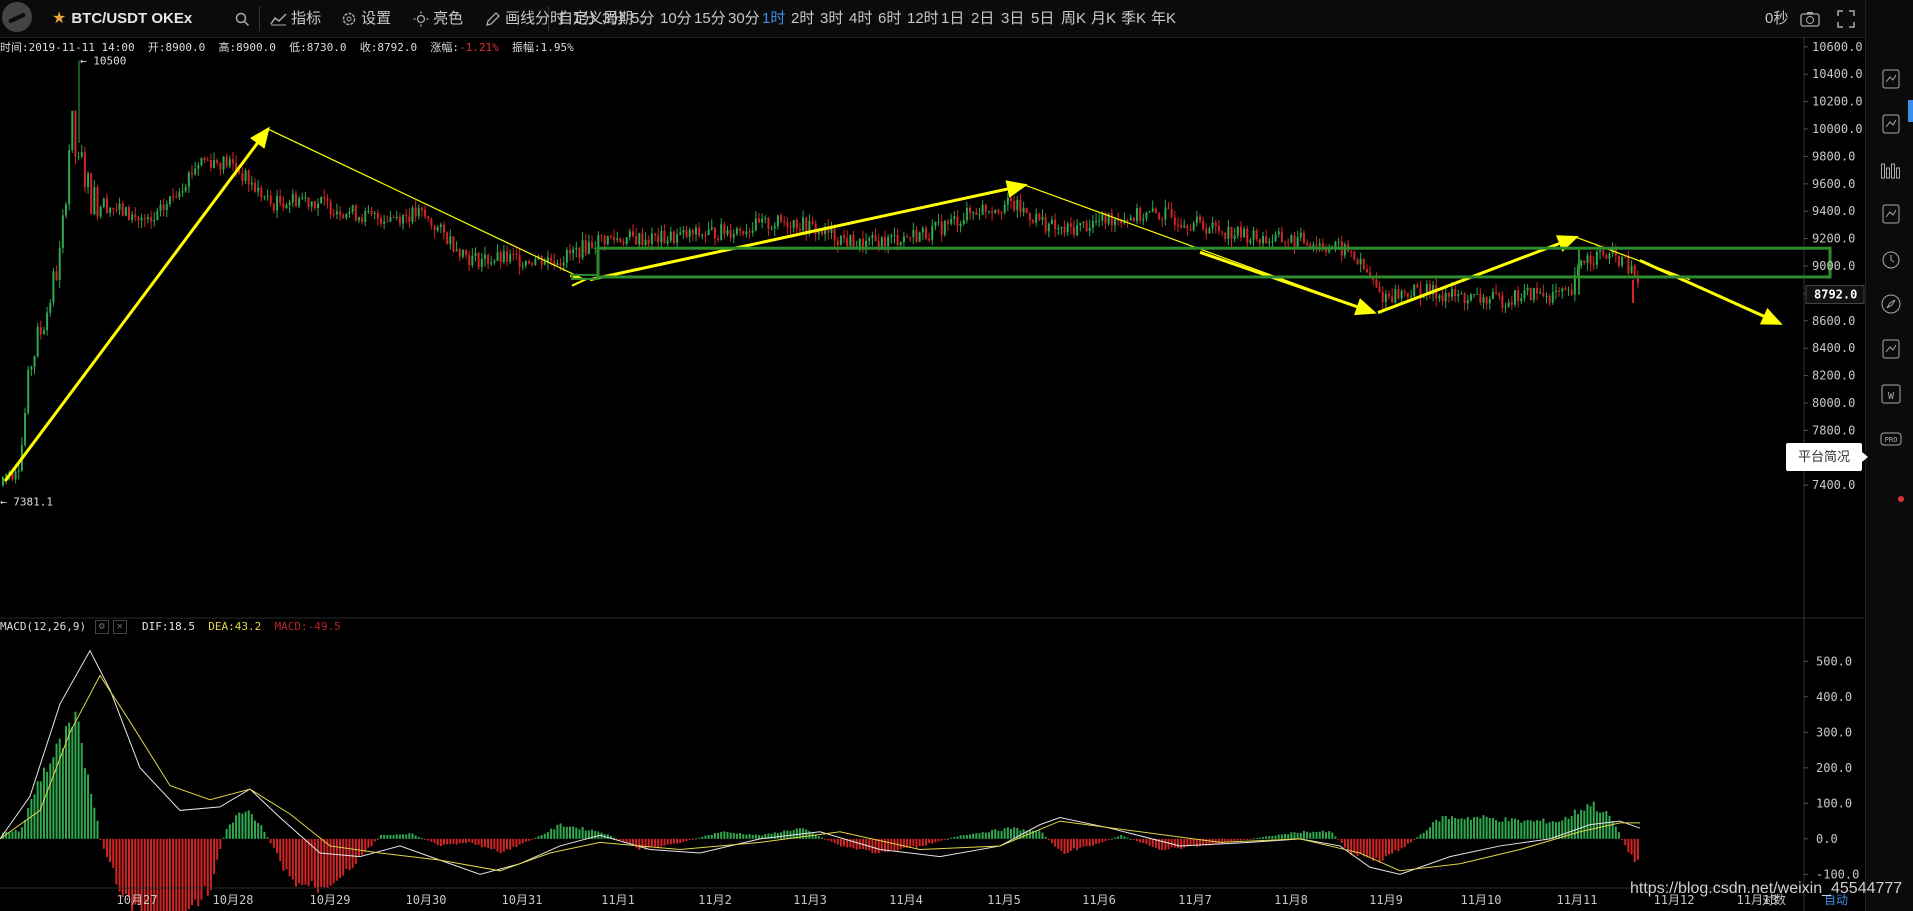 The width and height of the screenshot is (1913, 911). I want to click on notes-icon, so click(1891, 349).